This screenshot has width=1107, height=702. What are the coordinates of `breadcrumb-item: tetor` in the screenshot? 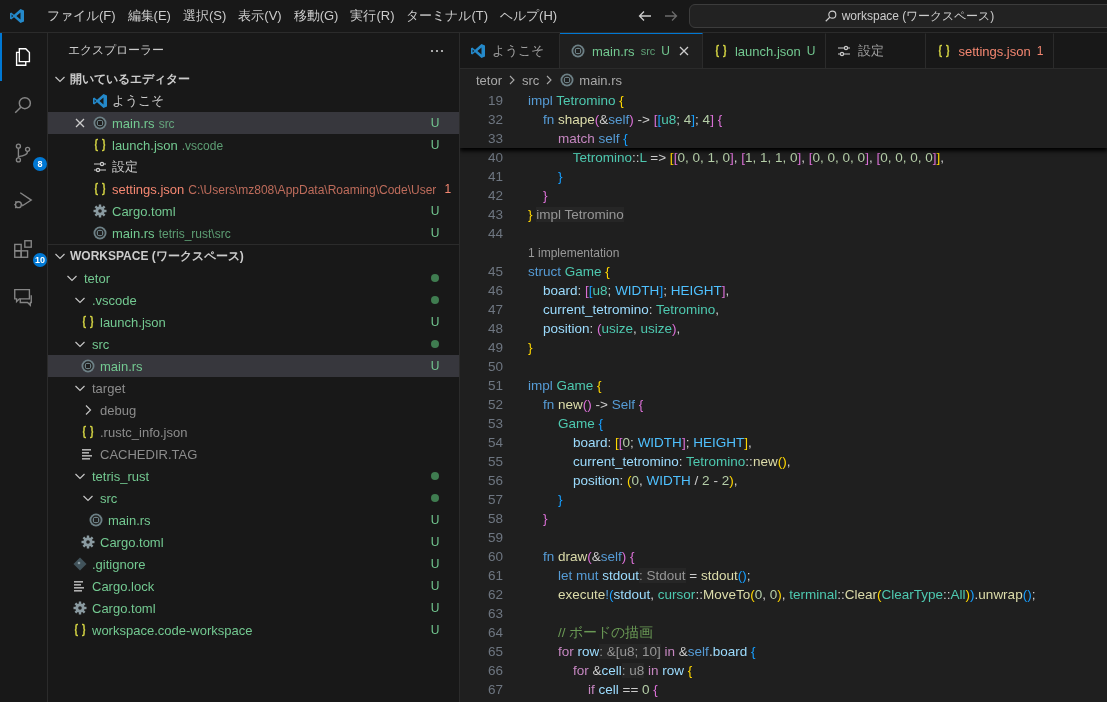 It's located at (489, 80).